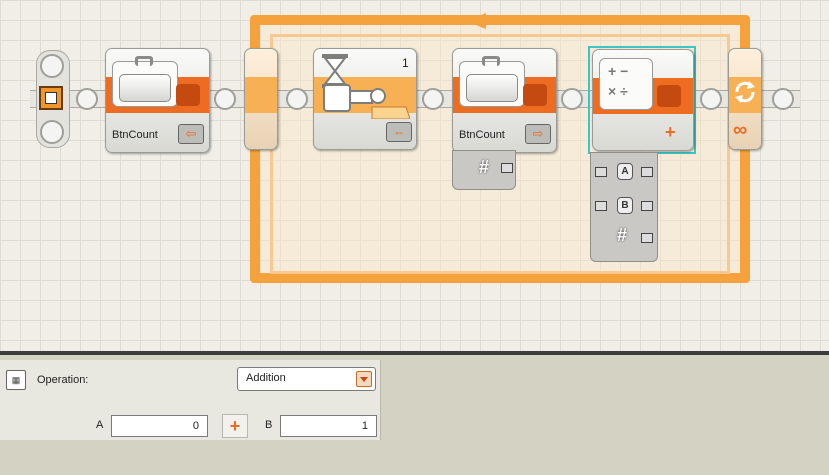 The height and width of the screenshot is (475, 829). What do you see at coordinates (486, 21) in the screenshot?
I see `loop-direction-arrow-icon` at bounding box center [486, 21].